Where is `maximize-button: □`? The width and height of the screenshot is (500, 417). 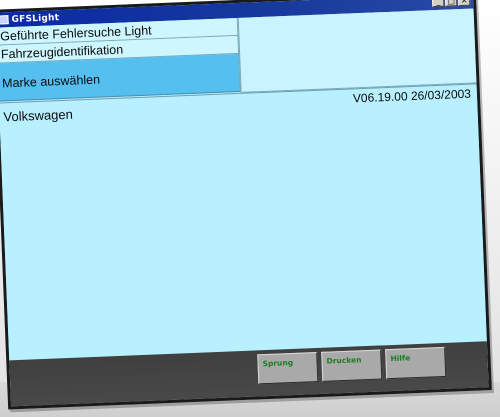 maximize-button: □ is located at coordinates (451, 3).